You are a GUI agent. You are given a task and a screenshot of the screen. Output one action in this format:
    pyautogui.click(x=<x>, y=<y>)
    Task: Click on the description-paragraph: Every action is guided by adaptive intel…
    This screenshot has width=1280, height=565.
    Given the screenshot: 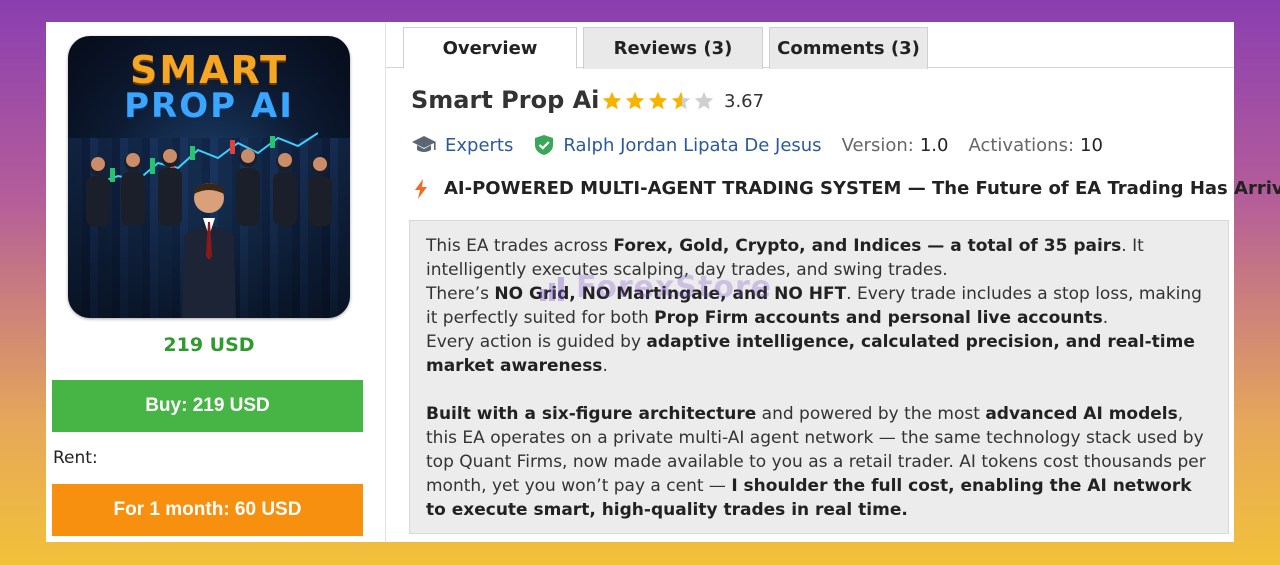 What is the action you would take?
    pyautogui.click(x=810, y=354)
    